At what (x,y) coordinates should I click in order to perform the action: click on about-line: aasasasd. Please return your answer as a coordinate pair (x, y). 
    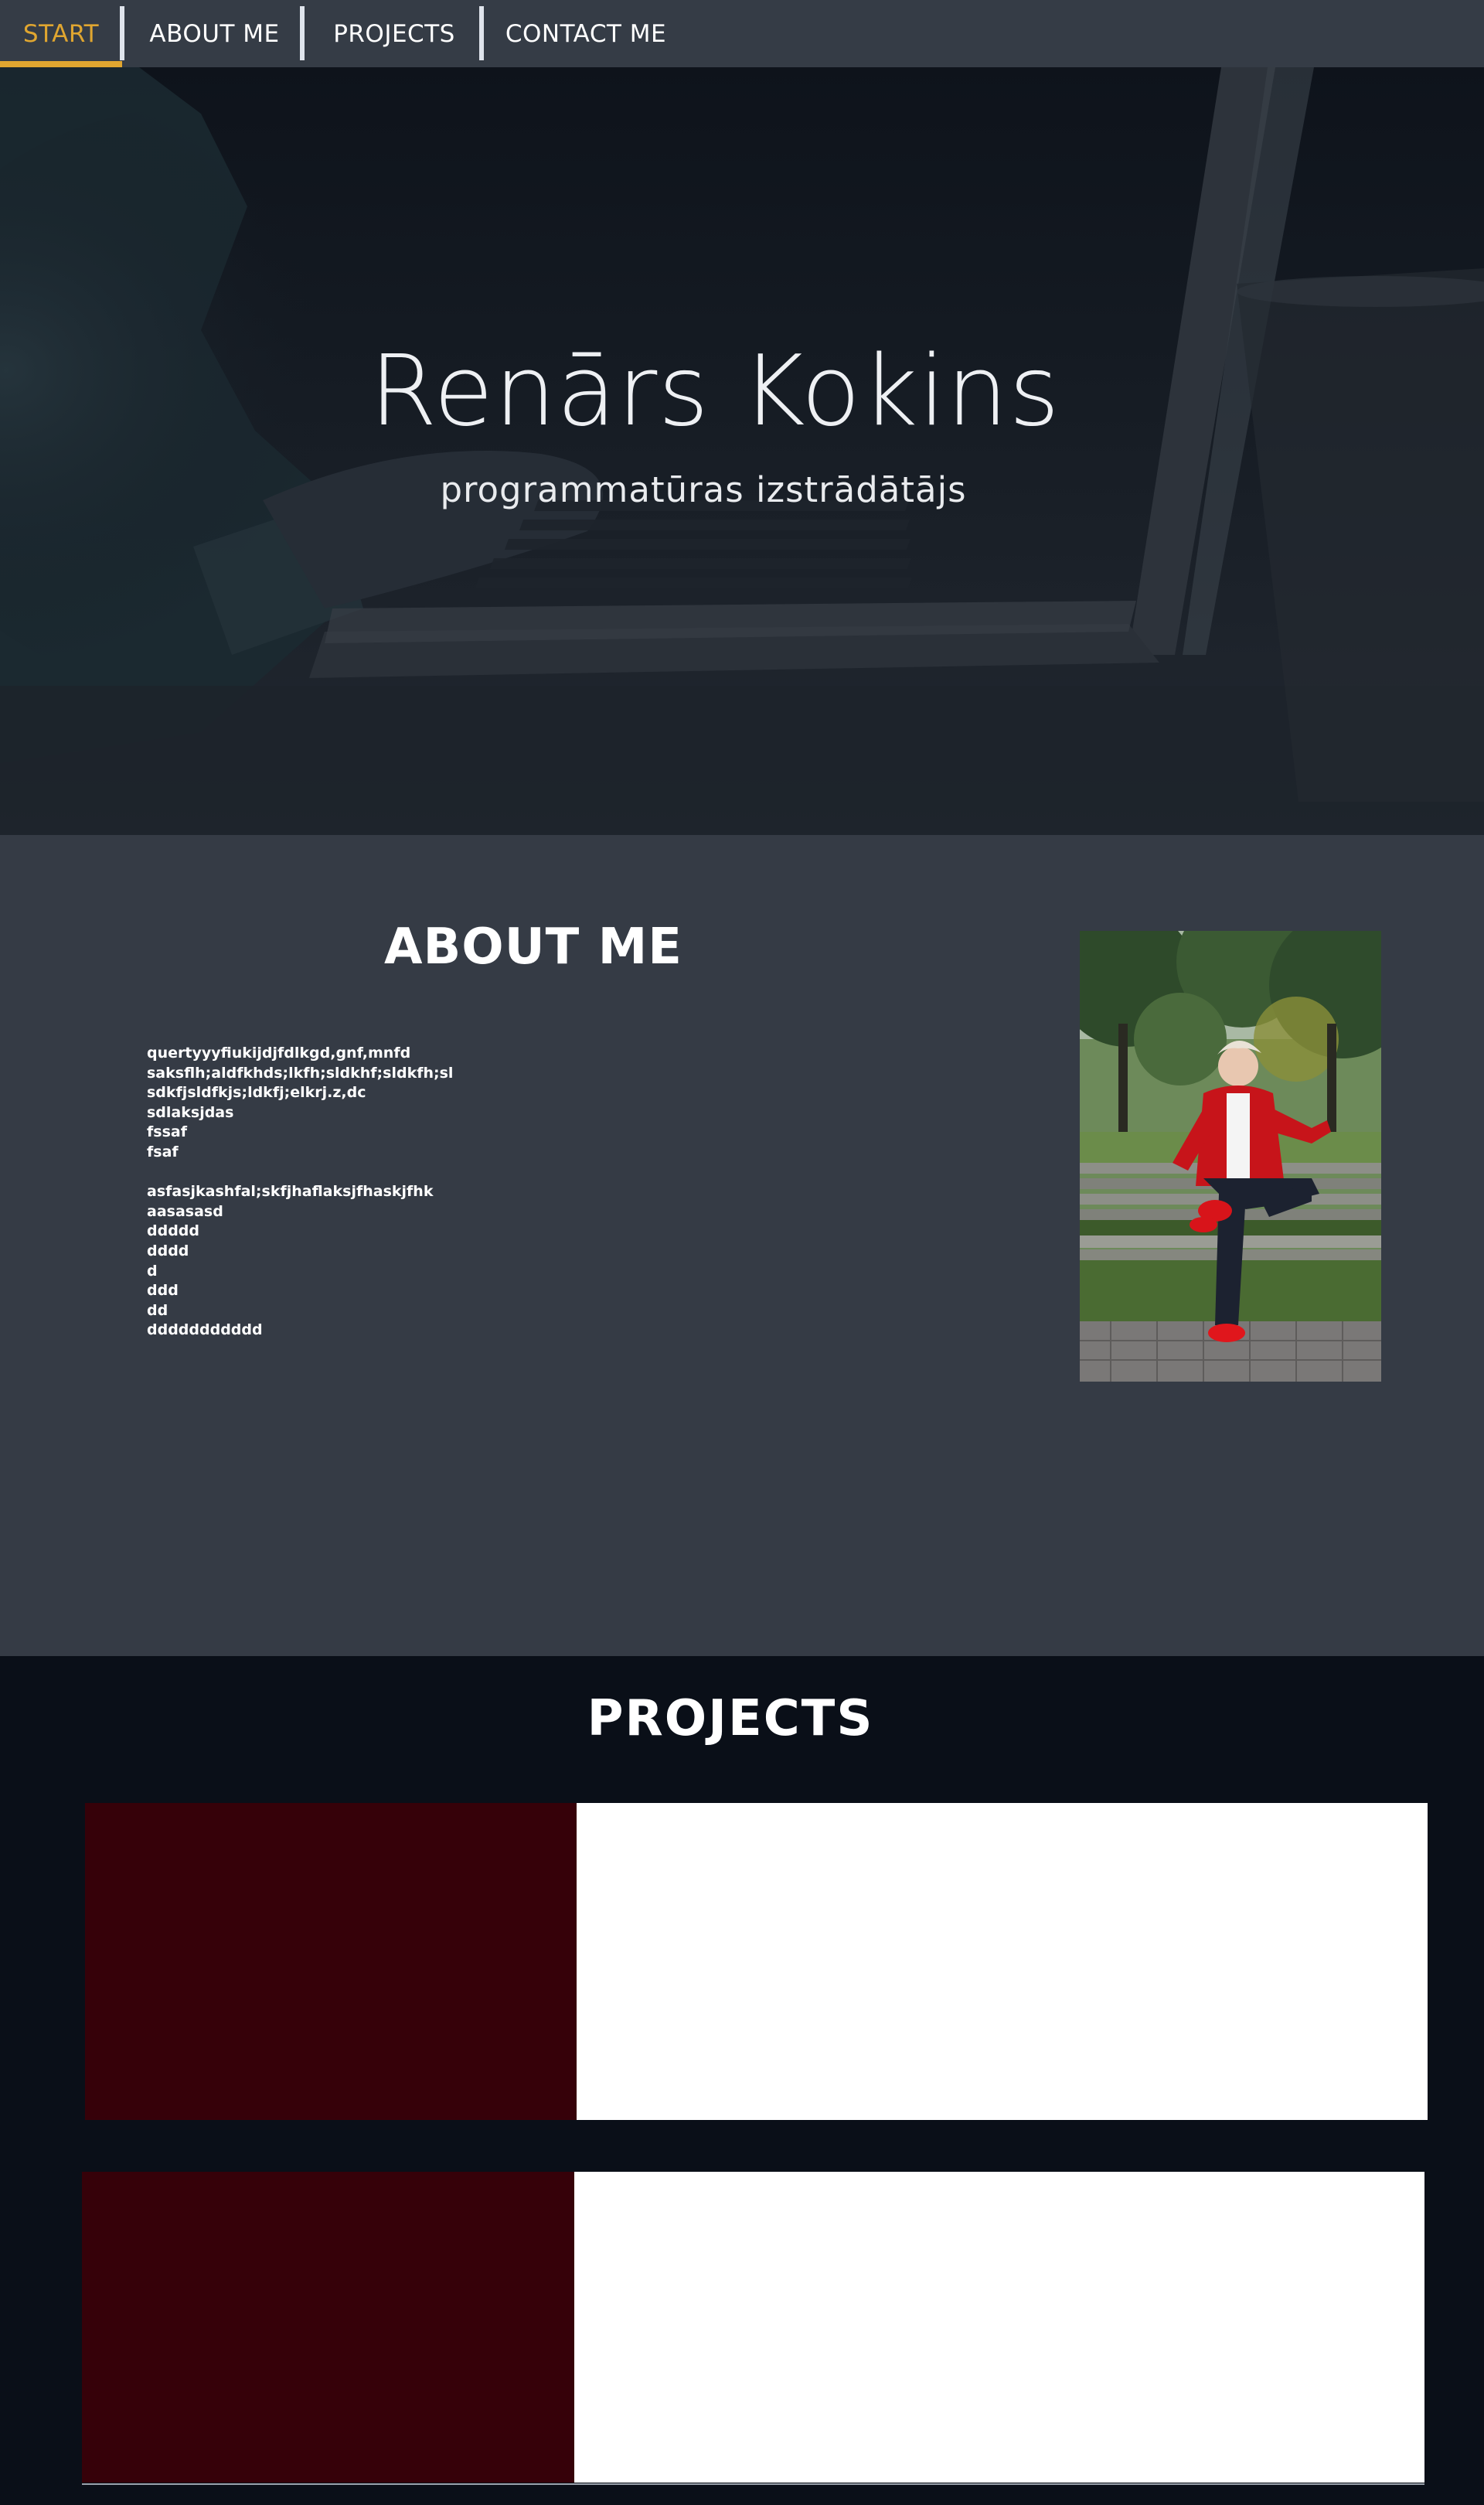
    Looking at the image, I should click on (185, 1211).